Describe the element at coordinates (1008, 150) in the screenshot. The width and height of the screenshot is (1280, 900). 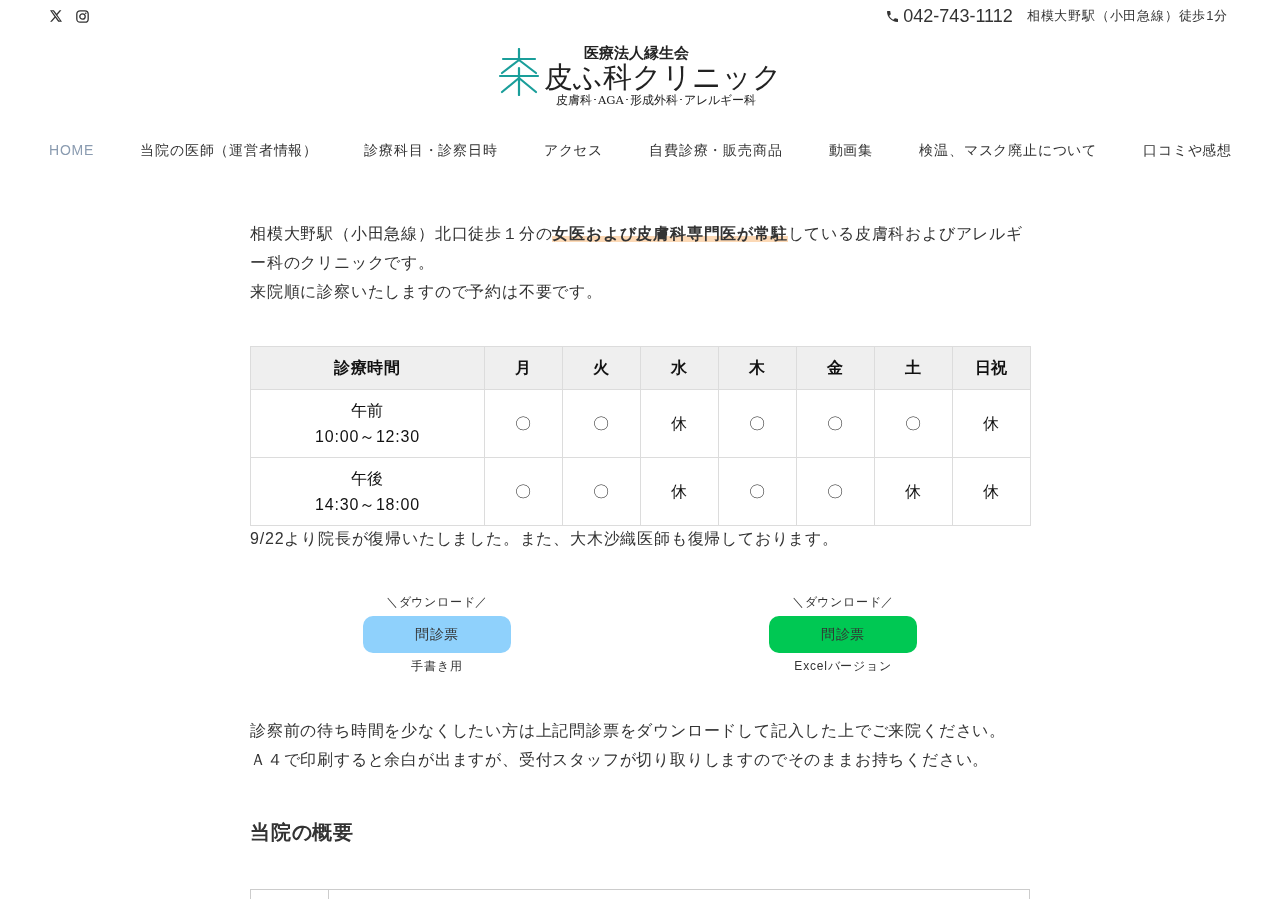
I see `nav-link: 検温、マスク廃止について` at that location.